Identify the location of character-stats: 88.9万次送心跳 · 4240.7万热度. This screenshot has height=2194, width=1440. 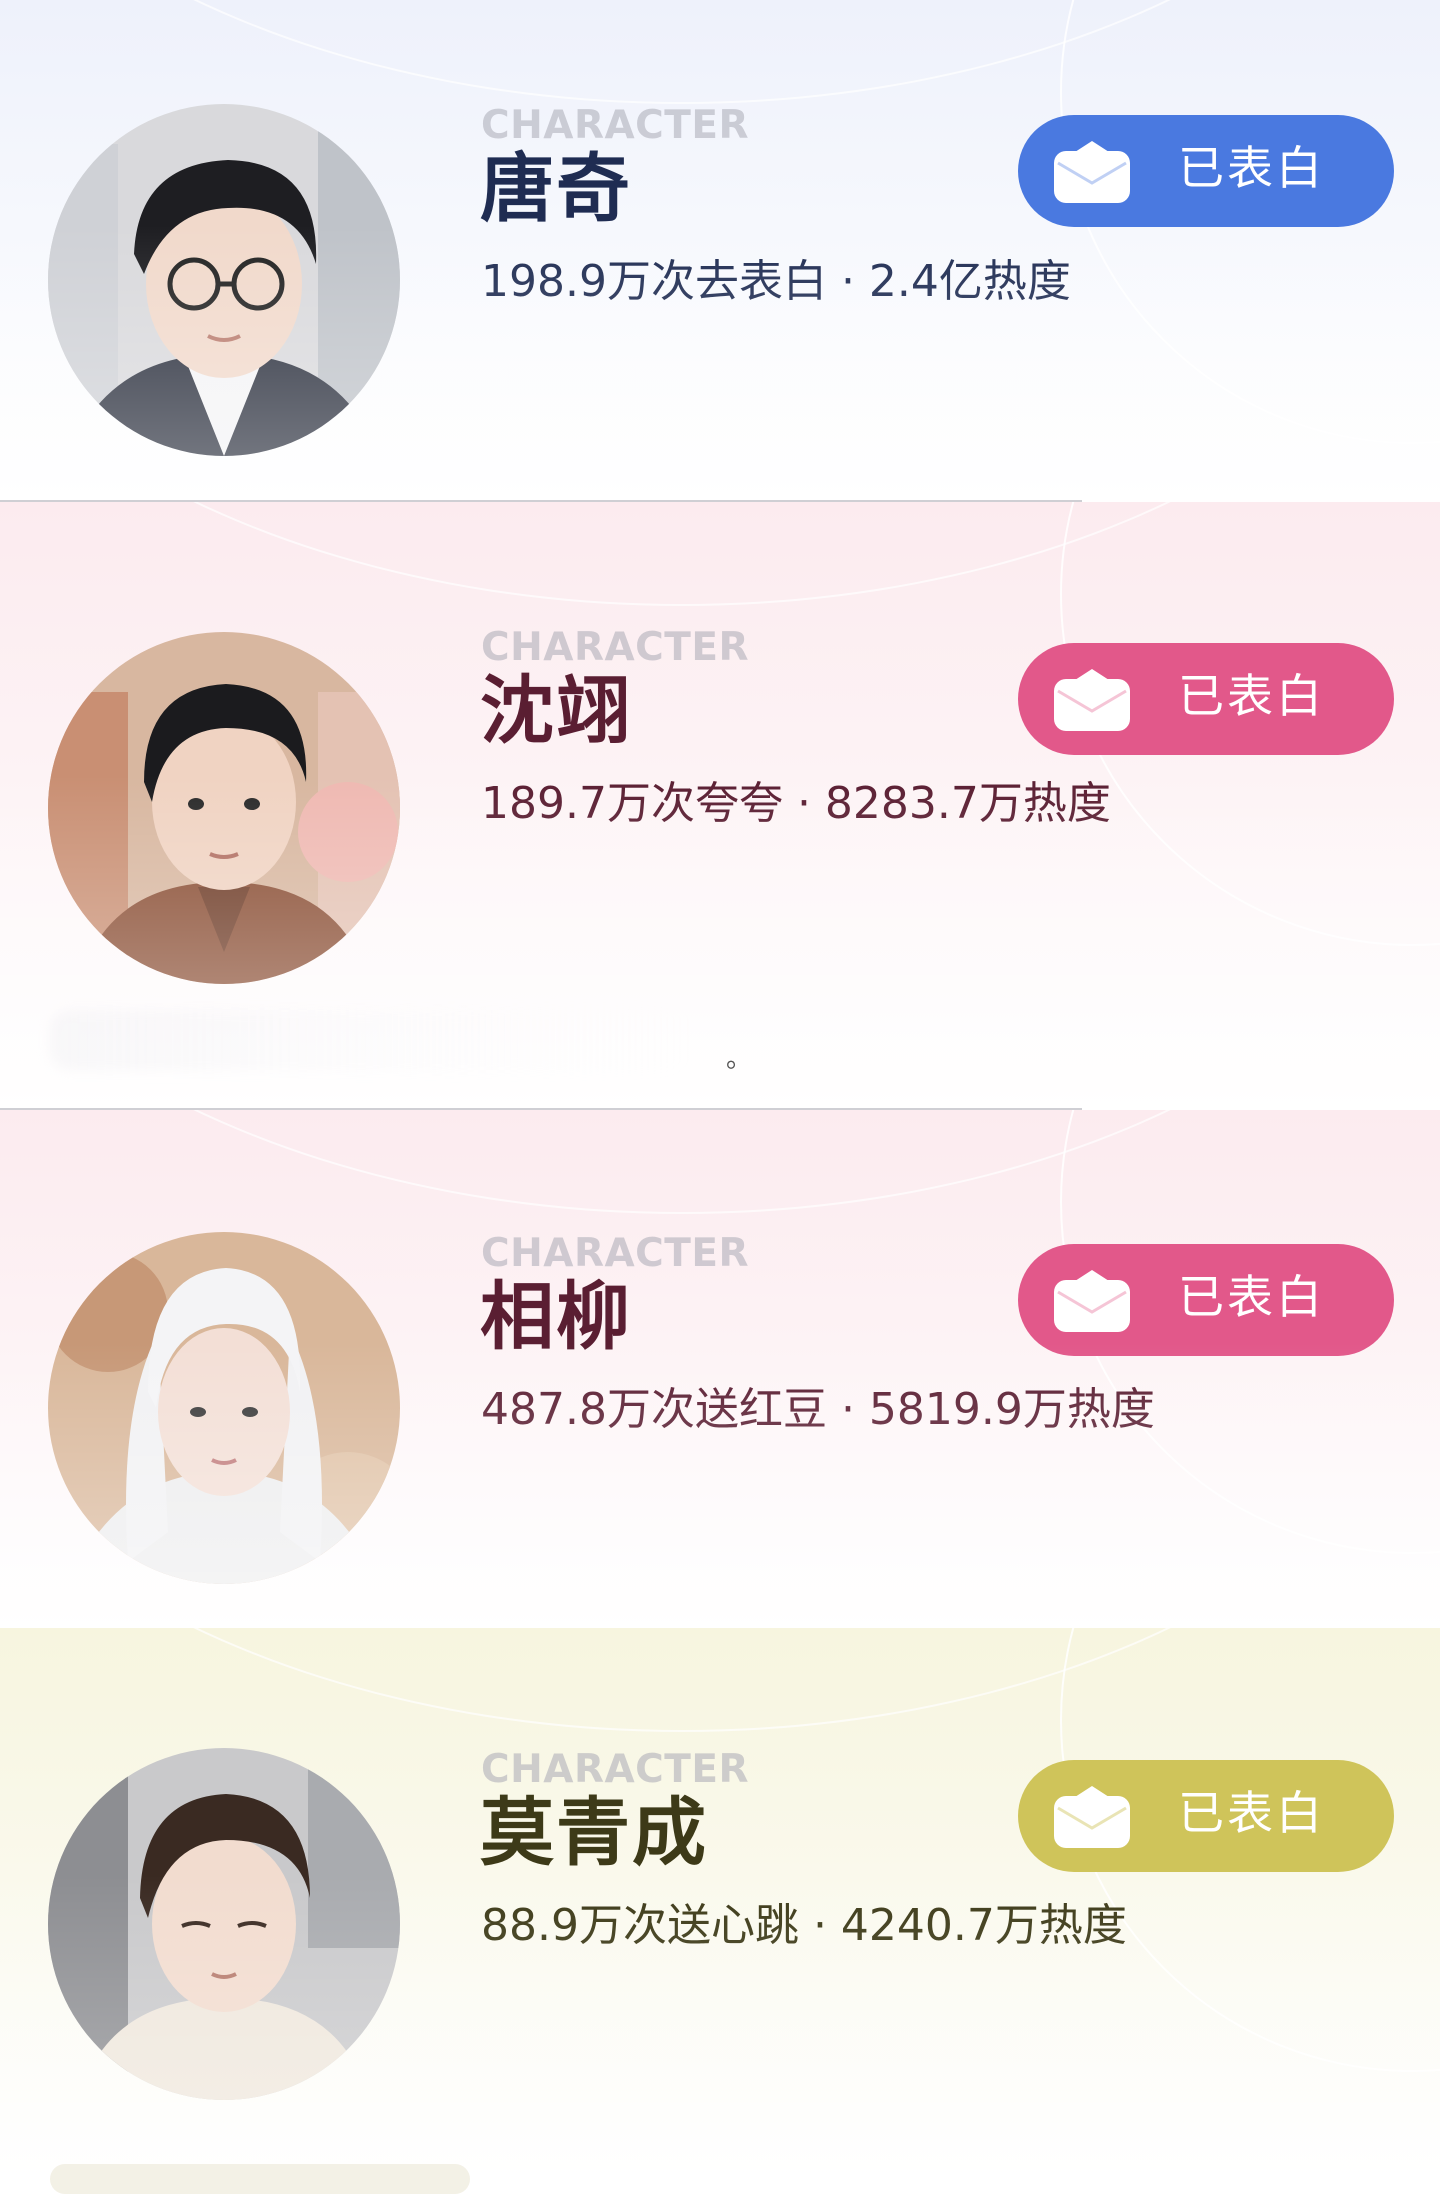
(804, 1925).